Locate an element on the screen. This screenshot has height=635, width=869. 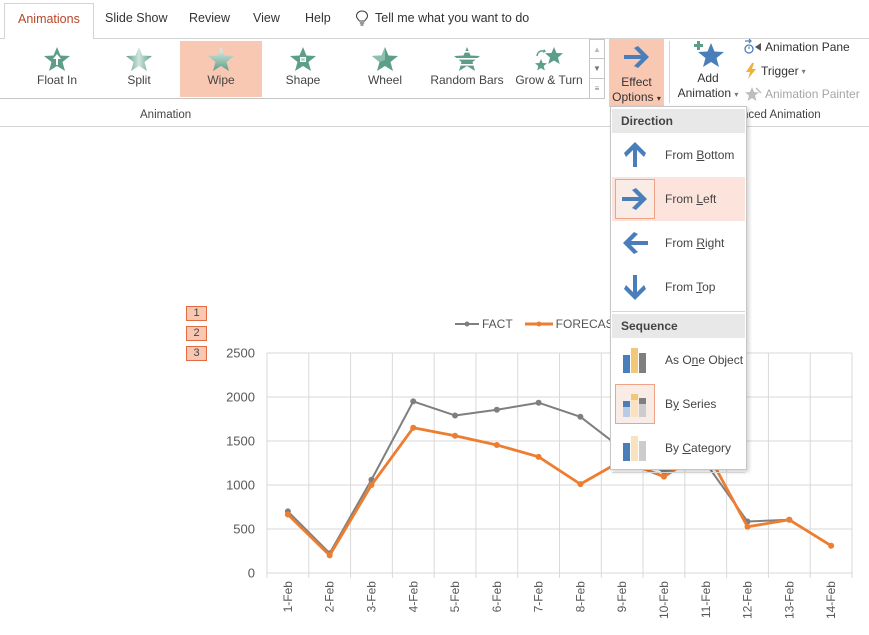
tab-animations: Animations is located at coordinates (49, 21).